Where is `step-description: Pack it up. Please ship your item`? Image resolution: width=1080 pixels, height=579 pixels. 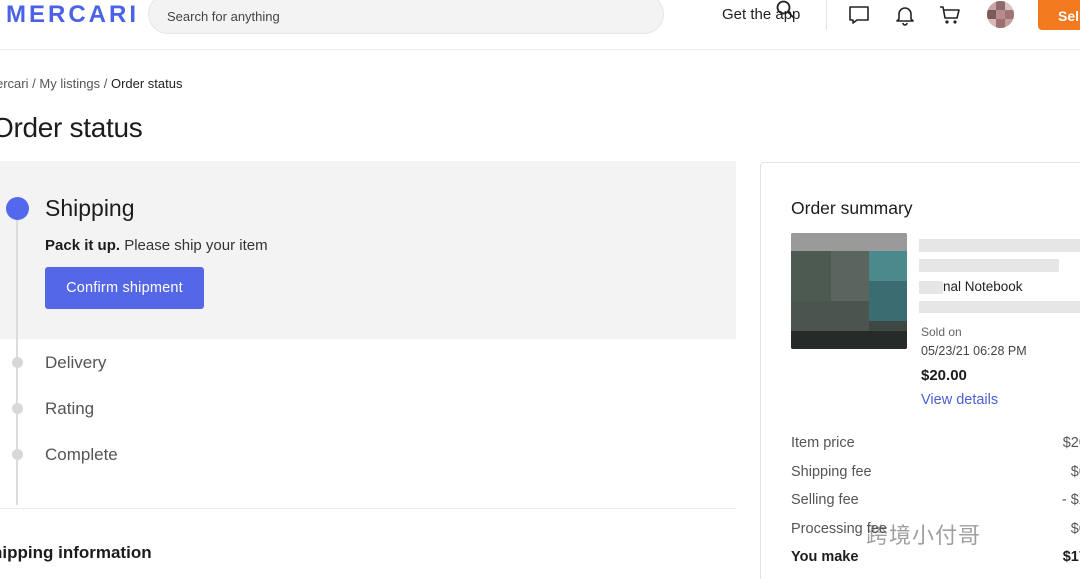 step-description: Pack it up. Please ship your item is located at coordinates (156, 245).